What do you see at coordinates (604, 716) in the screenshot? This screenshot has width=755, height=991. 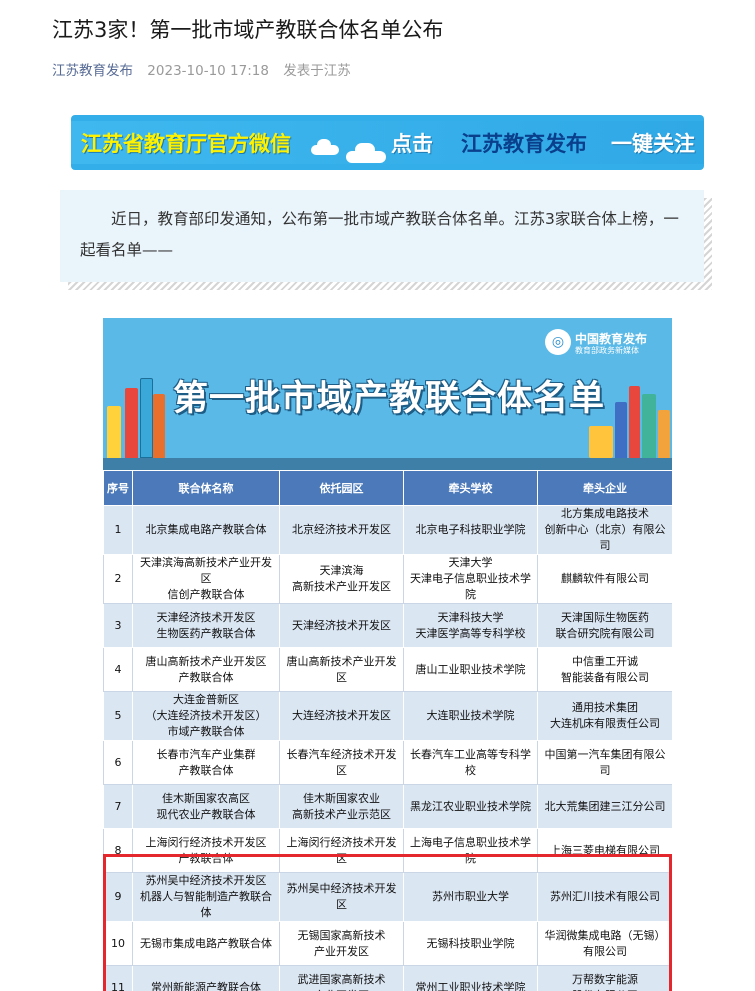 I see `lead-company: 通用技术集团 大连机床有限责任公司` at bounding box center [604, 716].